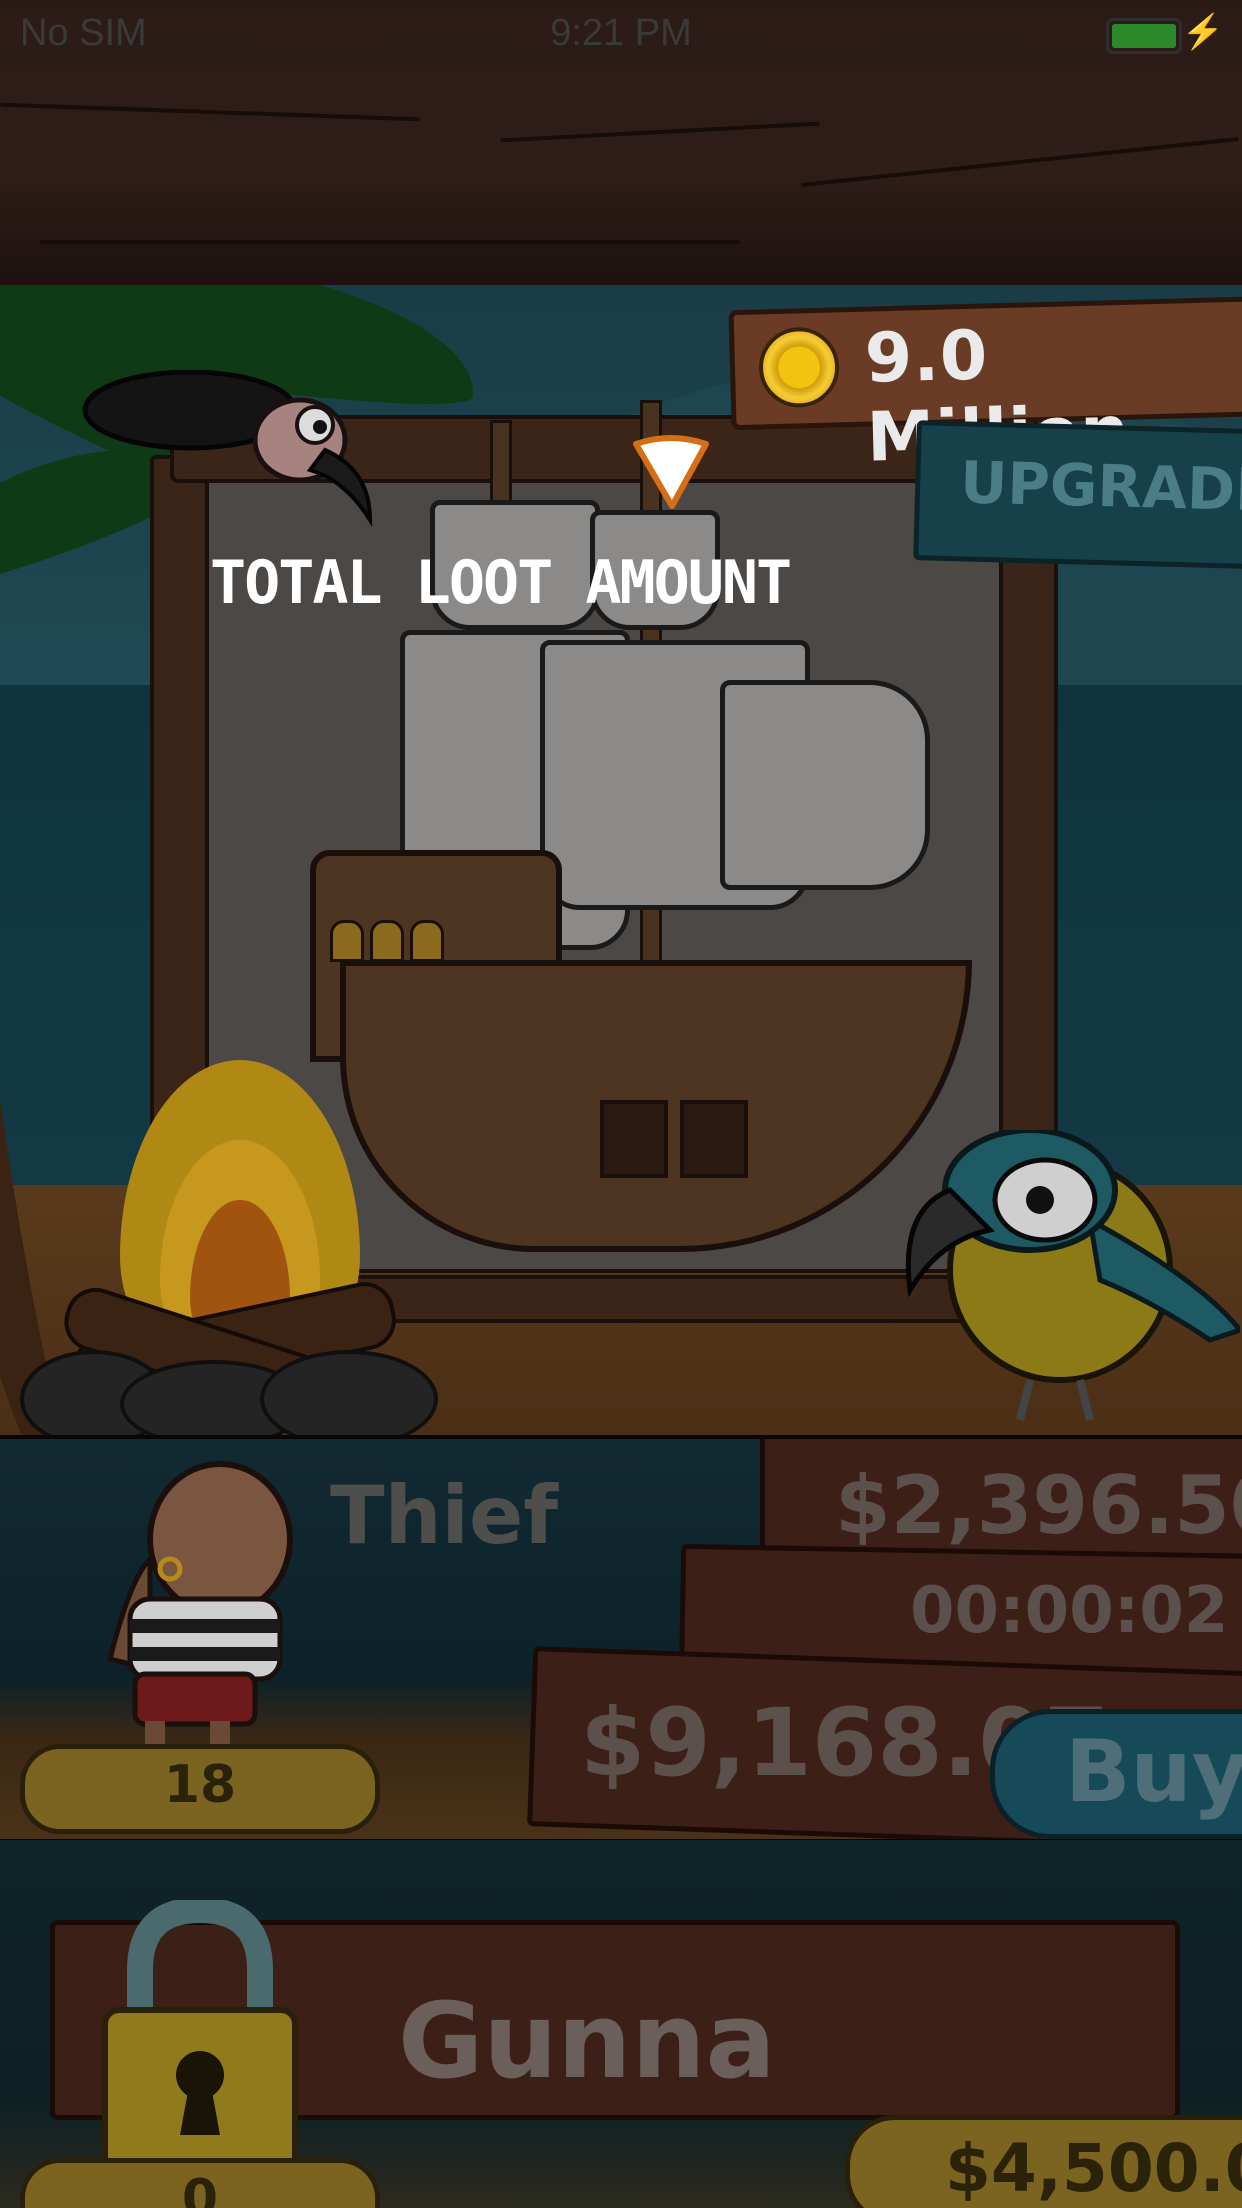 This screenshot has width=1242, height=2208. Describe the element at coordinates (205, 1609) in the screenshot. I see `thief-avatar` at that location.